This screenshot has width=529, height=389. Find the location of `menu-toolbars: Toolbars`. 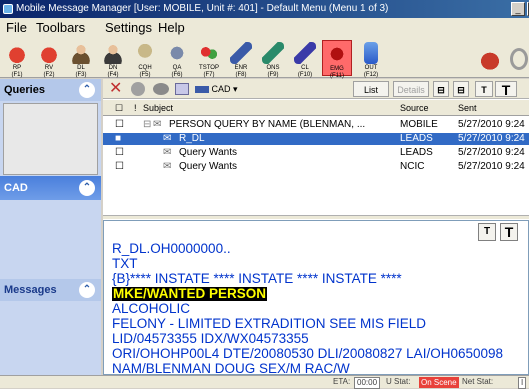

menu-toolbars: Toolbars is located at coordinates (60, 28).